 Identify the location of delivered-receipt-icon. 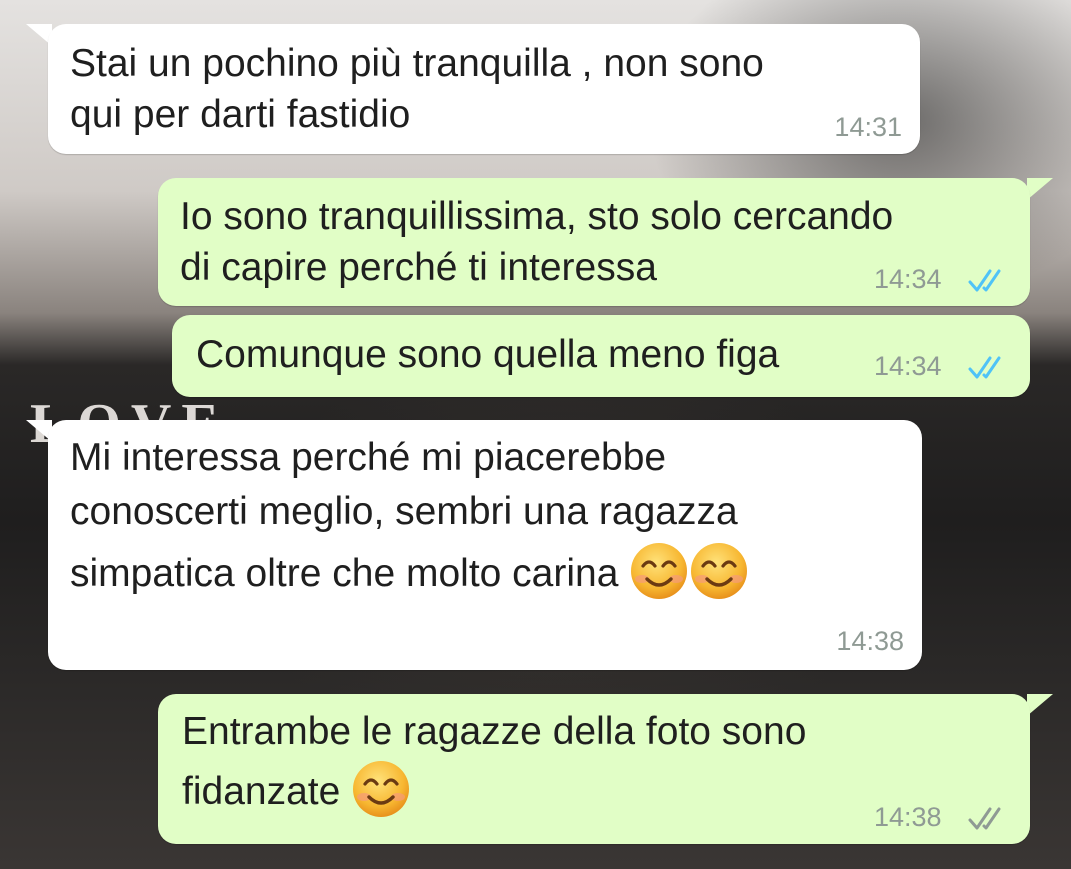
(984, 818).